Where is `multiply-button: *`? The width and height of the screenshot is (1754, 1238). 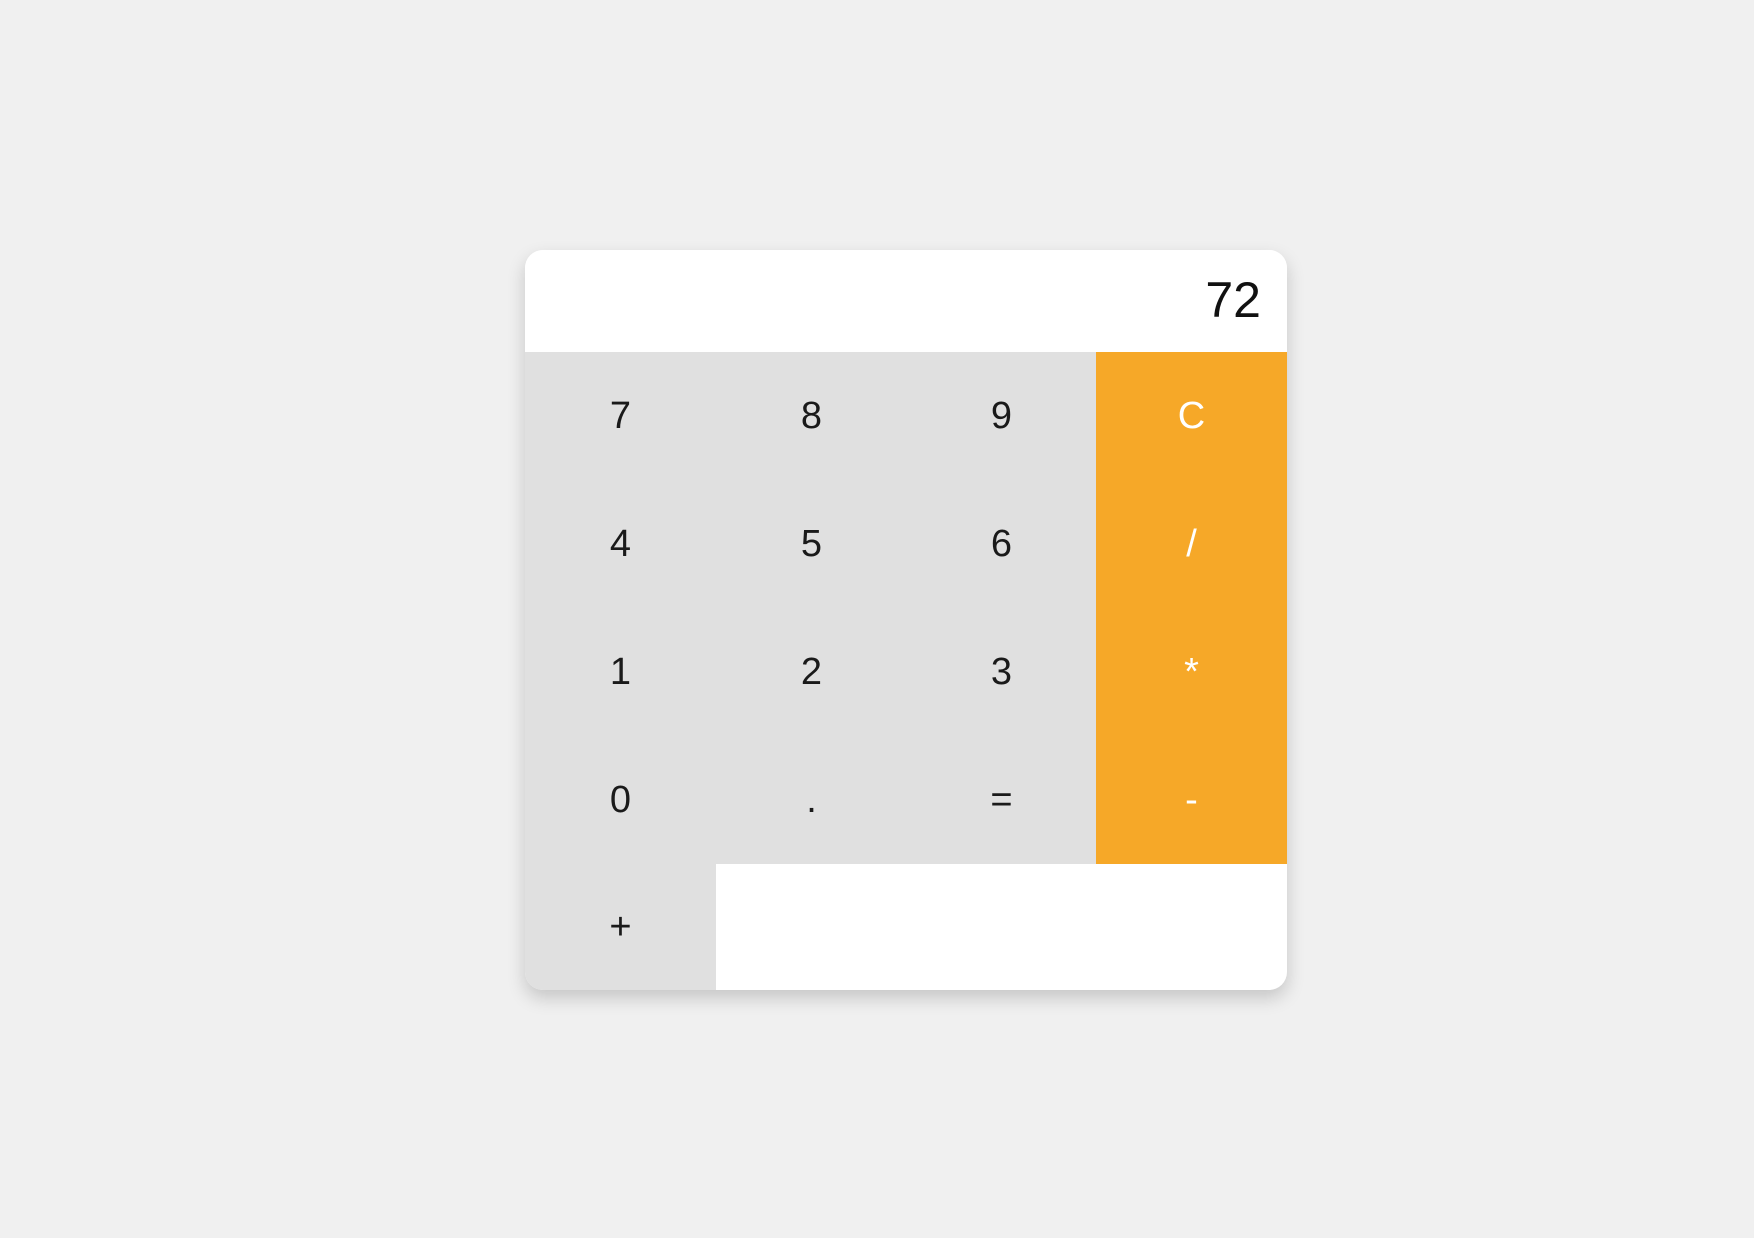 multiply-button: * is located at coordinates (1191, 672).